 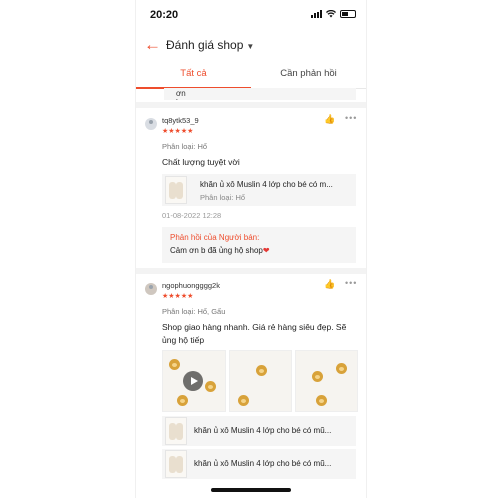 I want to click on play-icon, so click(x=193, y=381).